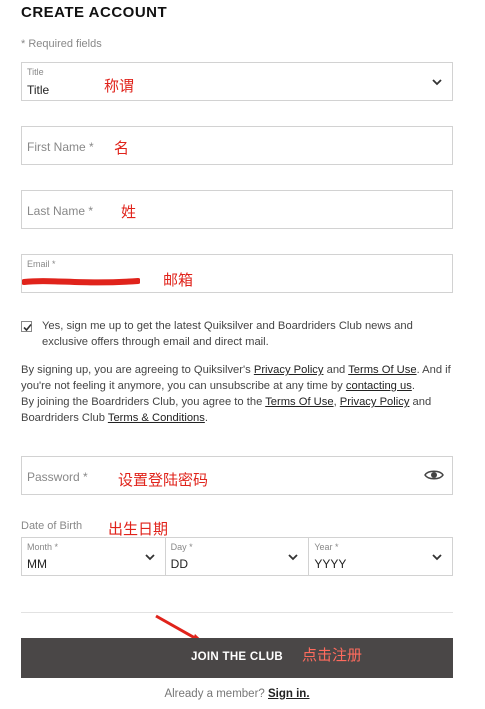 Image resolution: width=485 pixels, height=709 pixels. I want to click on last-name-field: Last Name *, so click(237, 209).